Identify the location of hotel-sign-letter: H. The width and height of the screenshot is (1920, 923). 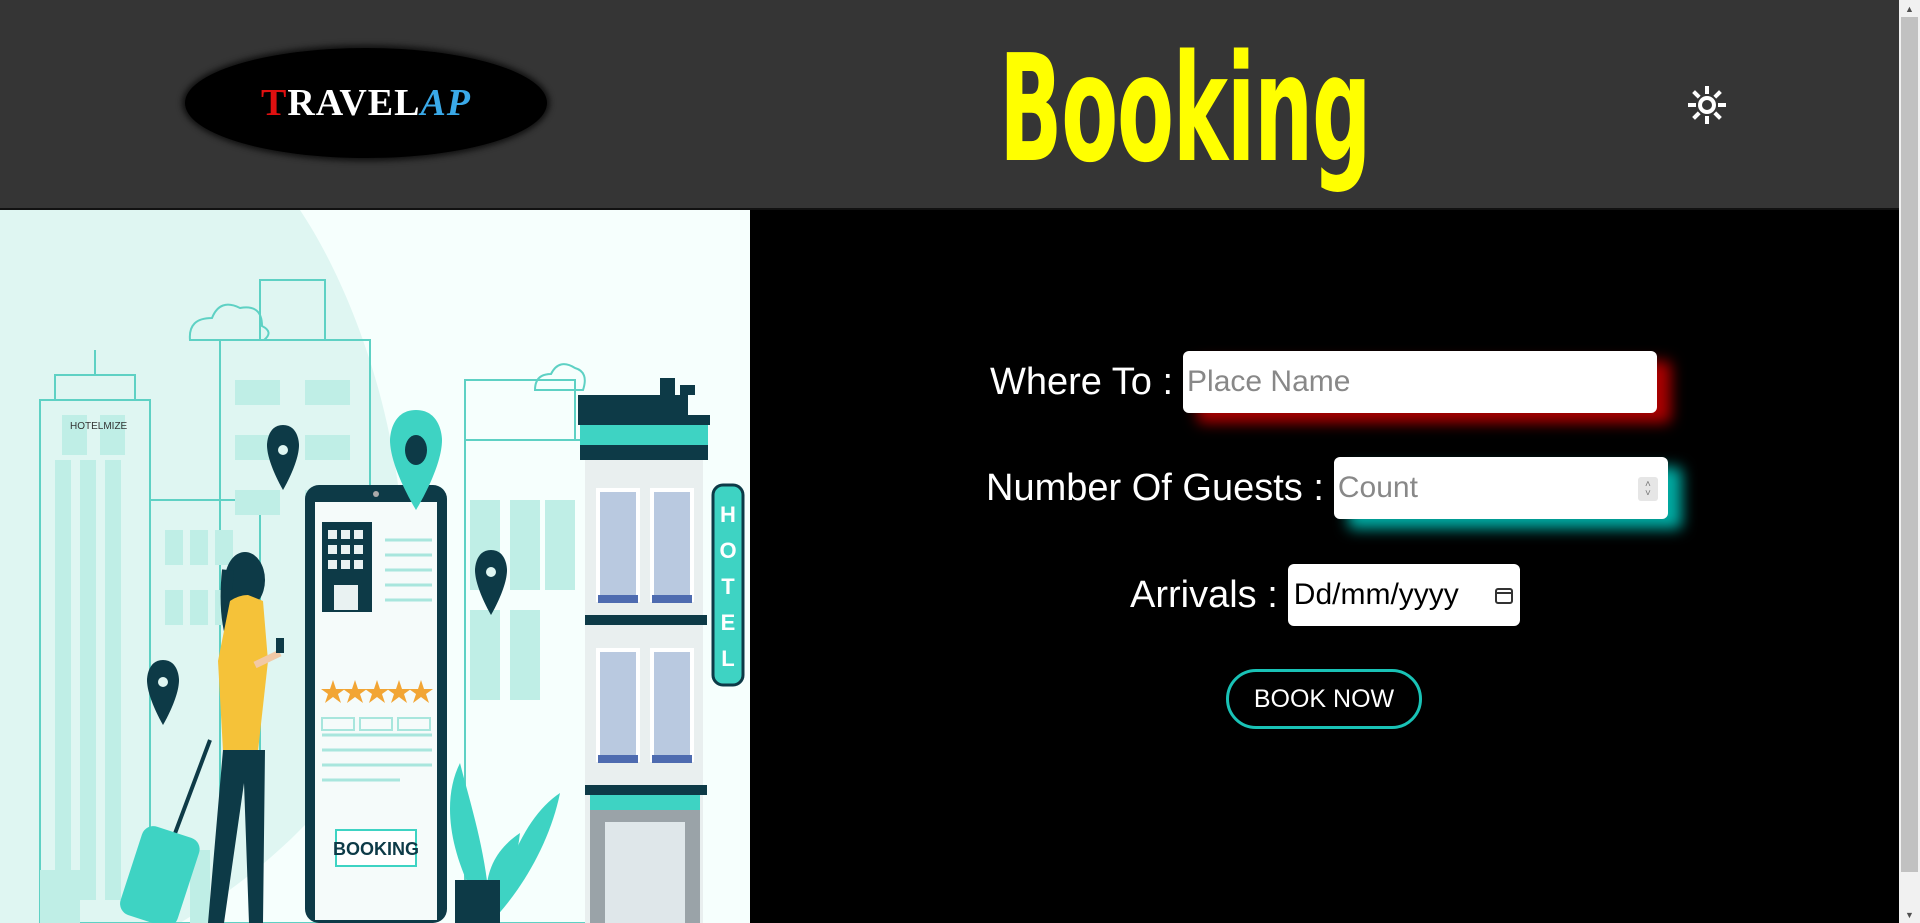
(728, 514).